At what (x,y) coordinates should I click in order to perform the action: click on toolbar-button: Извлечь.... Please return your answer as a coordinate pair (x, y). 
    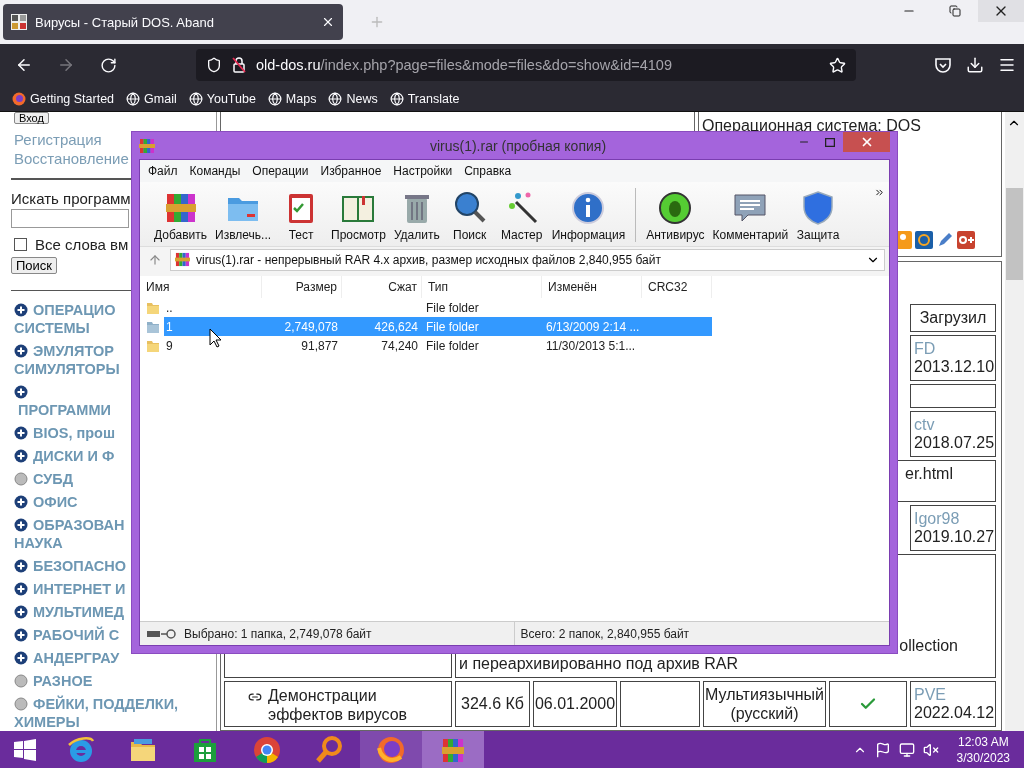
    Looking at the image, I should click on (243, 216).